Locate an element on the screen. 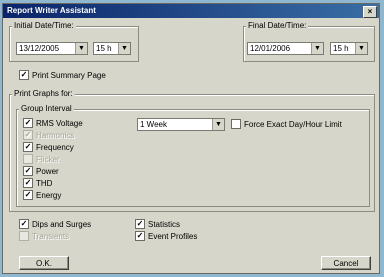 The width and height of the screenshot is (384, 277). initial-hour-select: 15 h ▼ is located at coordinates (112, 48).